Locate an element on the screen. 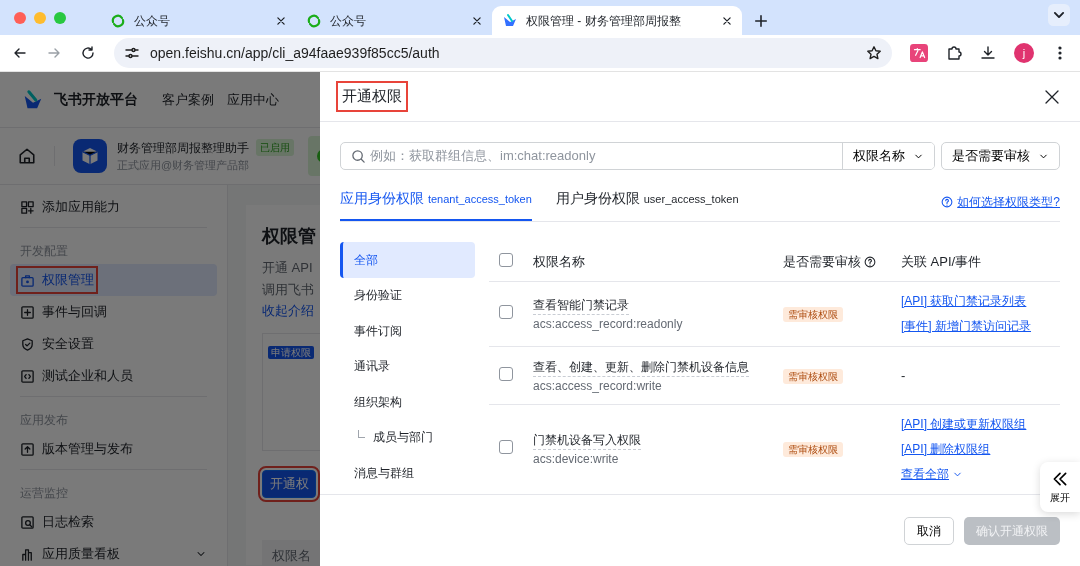 Image resolution: width=1080 pixels, height=566 pixels. api-link: [API] 创建或更新权限组 is located at coordinates (980, 424).